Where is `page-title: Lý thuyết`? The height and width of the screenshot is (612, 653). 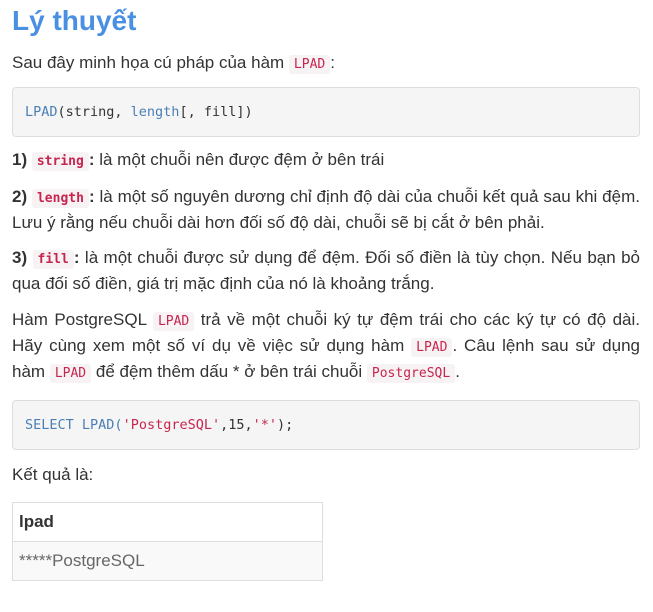
page-title: Lý thuyết is located at coordinates (74, 20).